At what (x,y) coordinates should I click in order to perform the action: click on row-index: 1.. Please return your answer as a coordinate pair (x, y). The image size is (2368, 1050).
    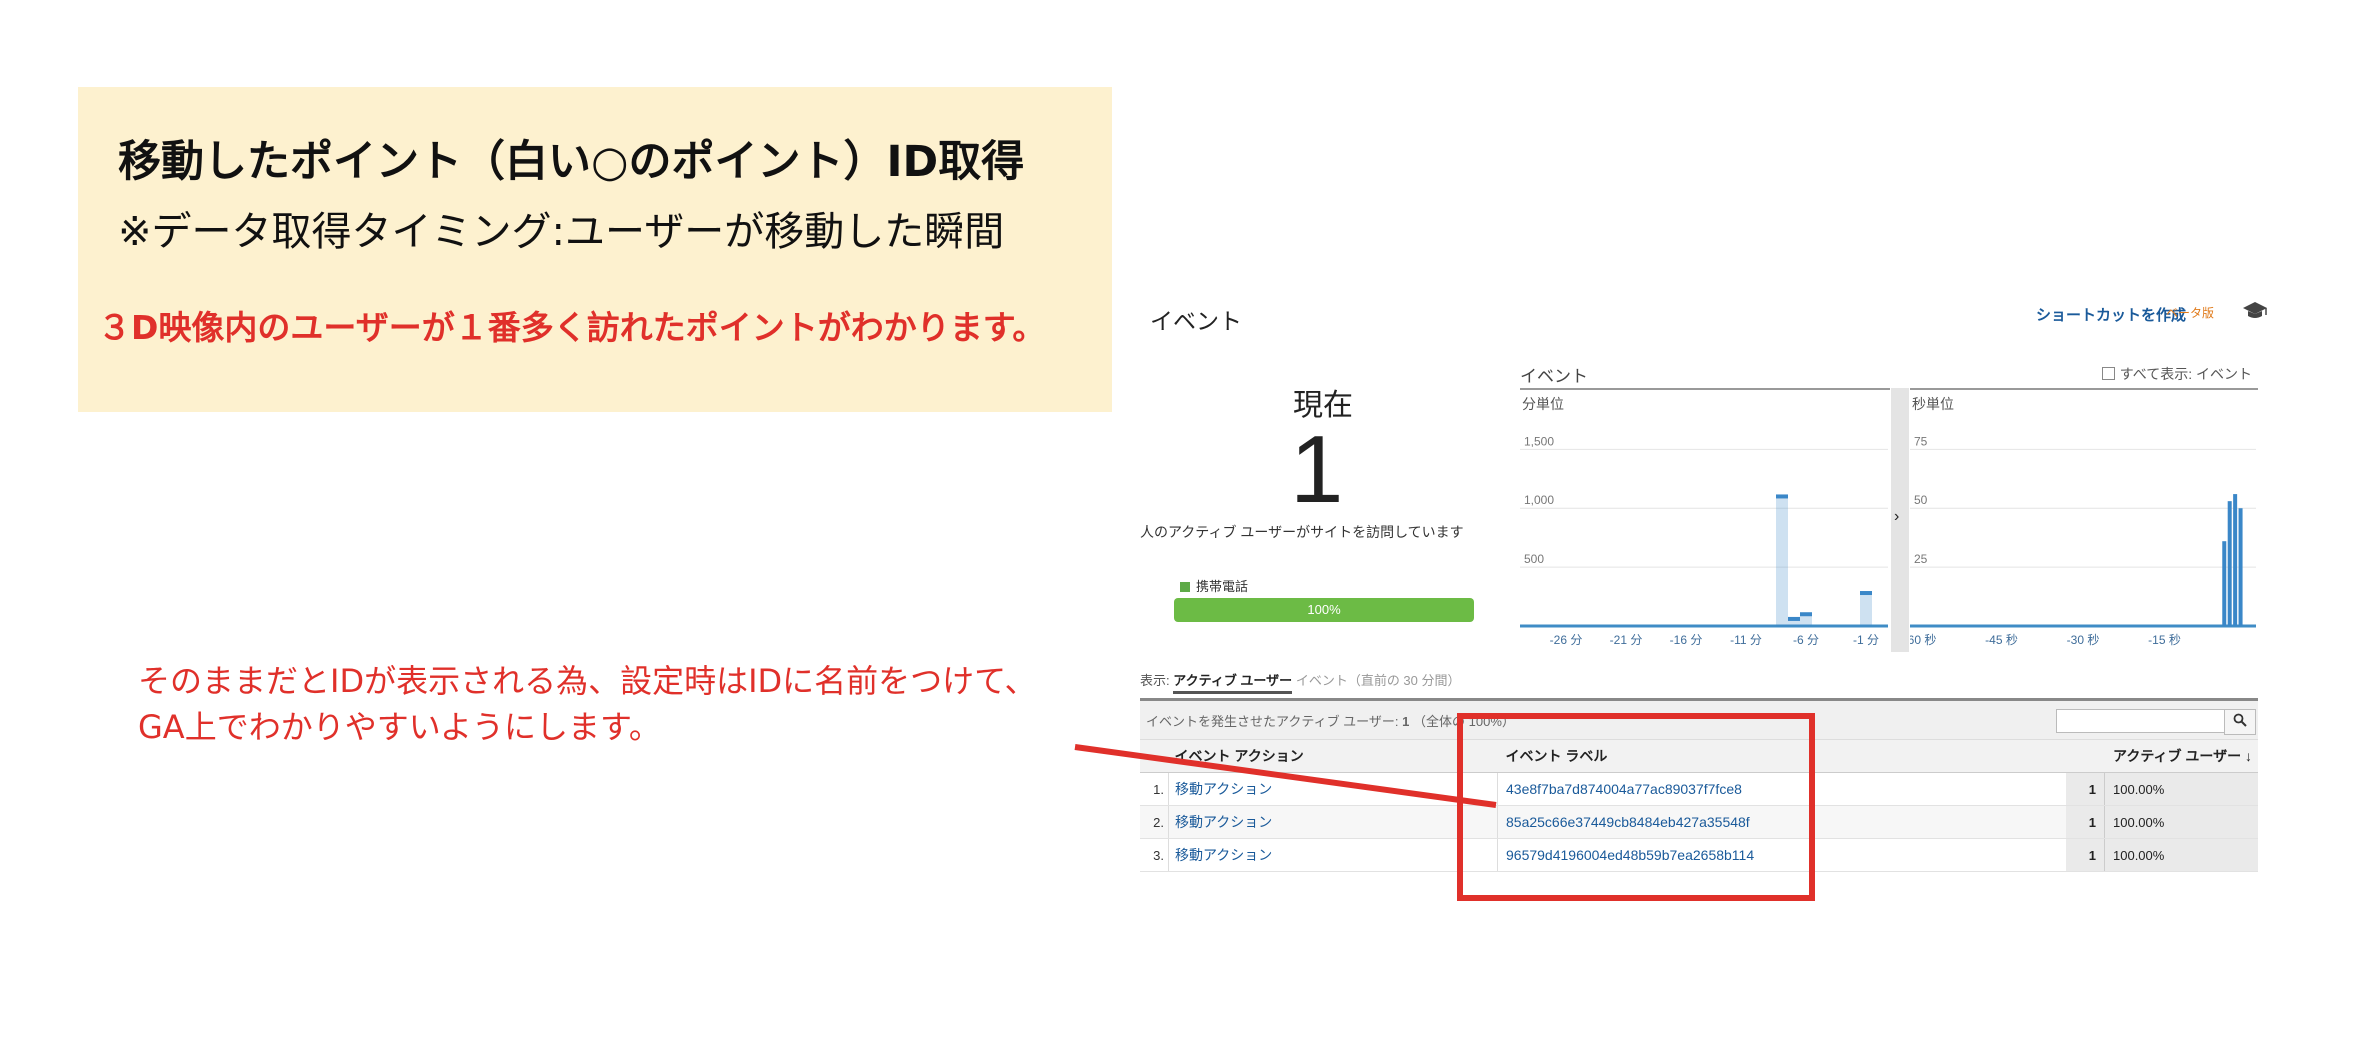
    Looking at the image, I should click on (1154, 789).